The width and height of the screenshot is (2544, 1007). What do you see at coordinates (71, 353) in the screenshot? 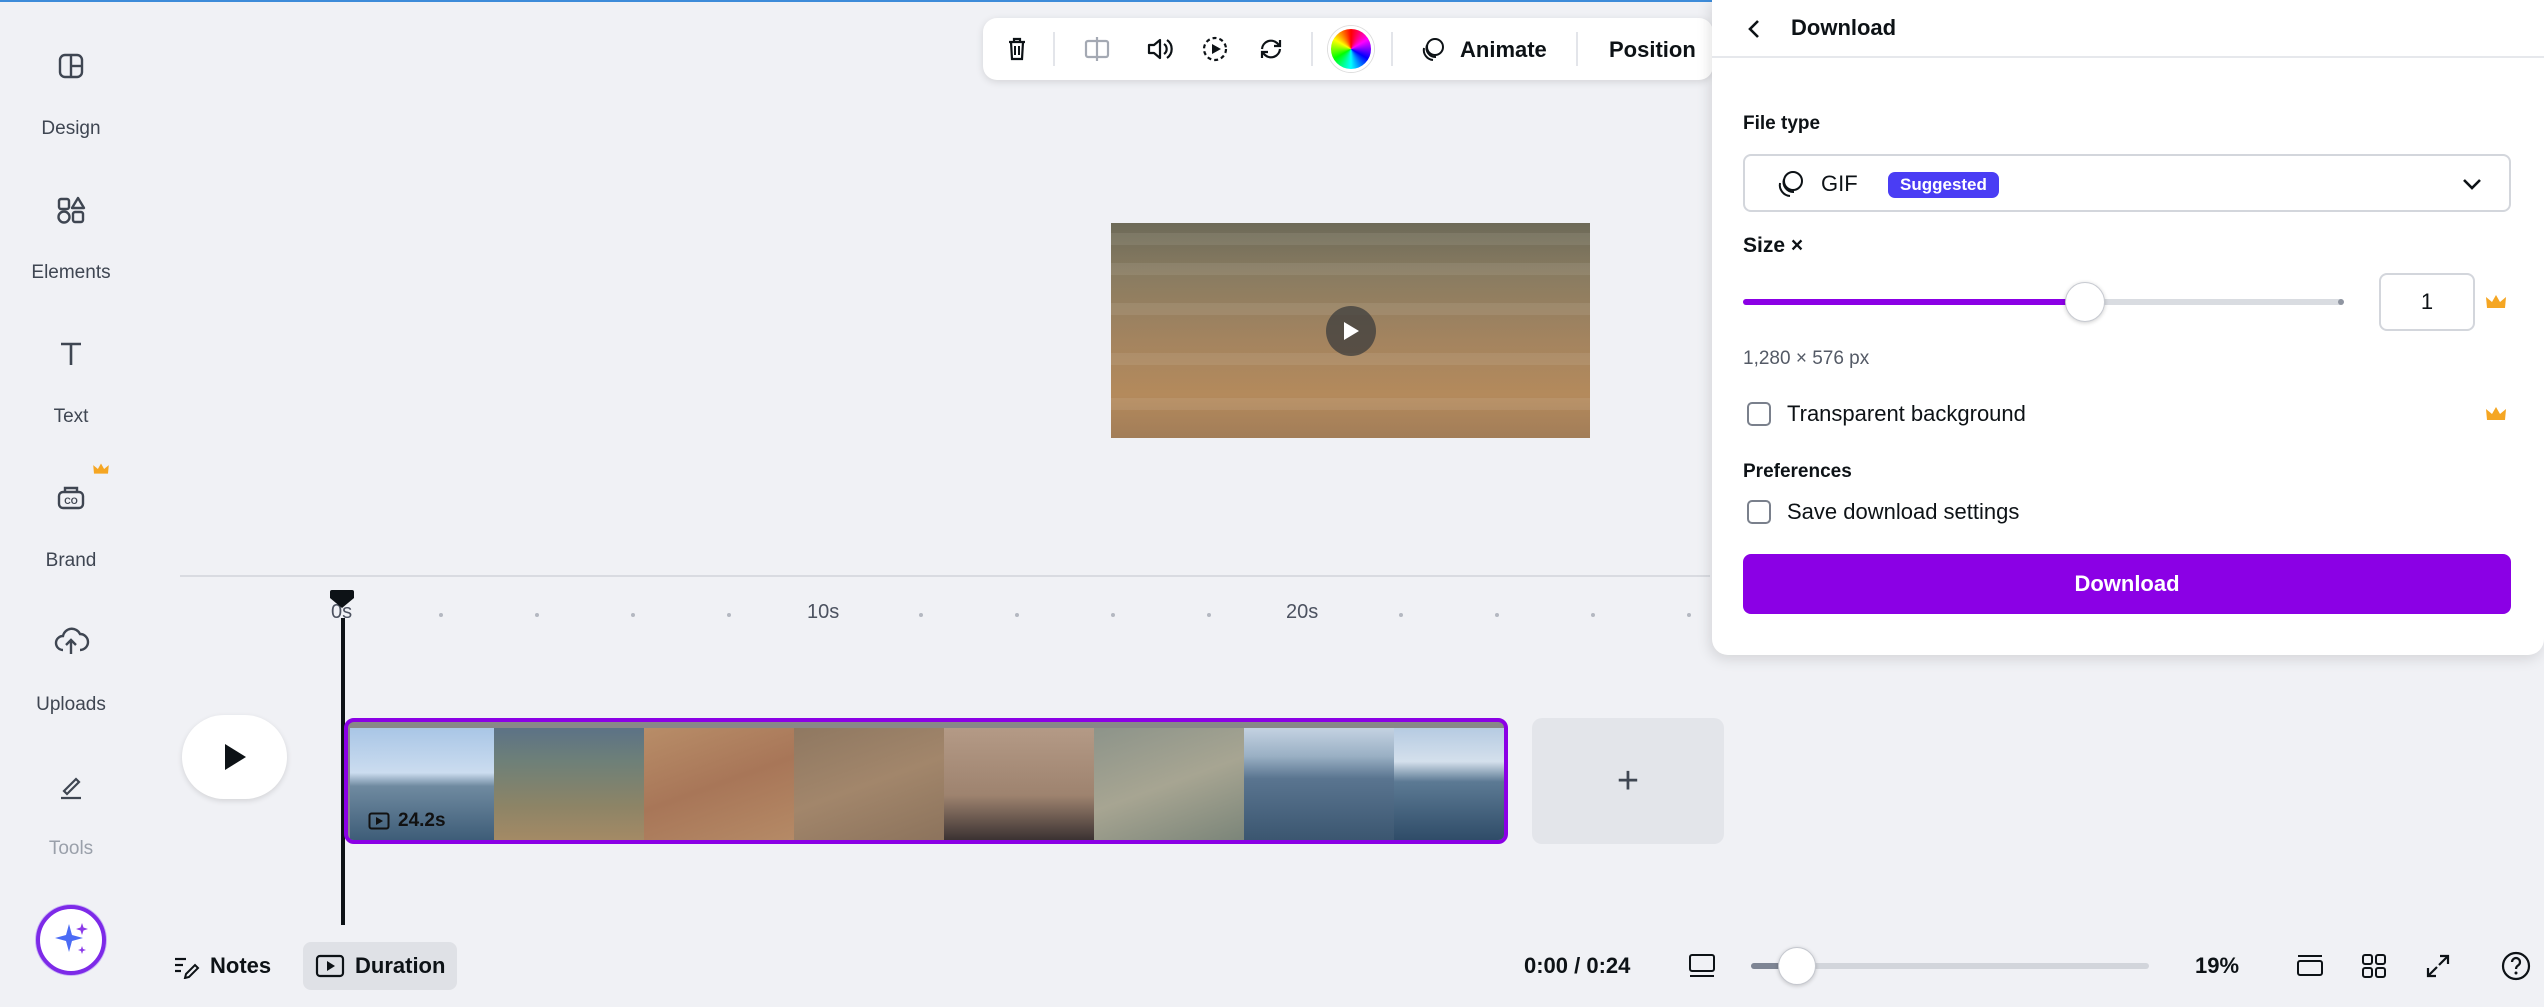
I see `text-icon` at bounding box center [71, 353].